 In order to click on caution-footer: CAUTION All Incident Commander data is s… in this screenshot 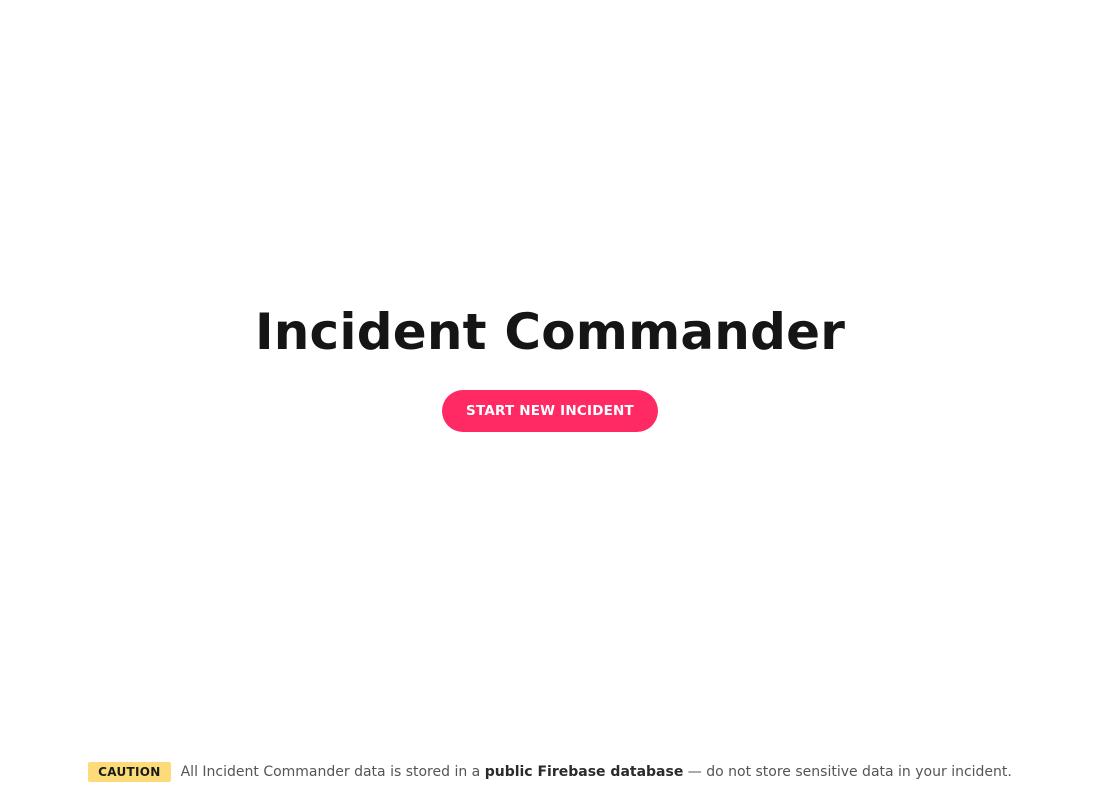, I will do `click(550, 772)`.